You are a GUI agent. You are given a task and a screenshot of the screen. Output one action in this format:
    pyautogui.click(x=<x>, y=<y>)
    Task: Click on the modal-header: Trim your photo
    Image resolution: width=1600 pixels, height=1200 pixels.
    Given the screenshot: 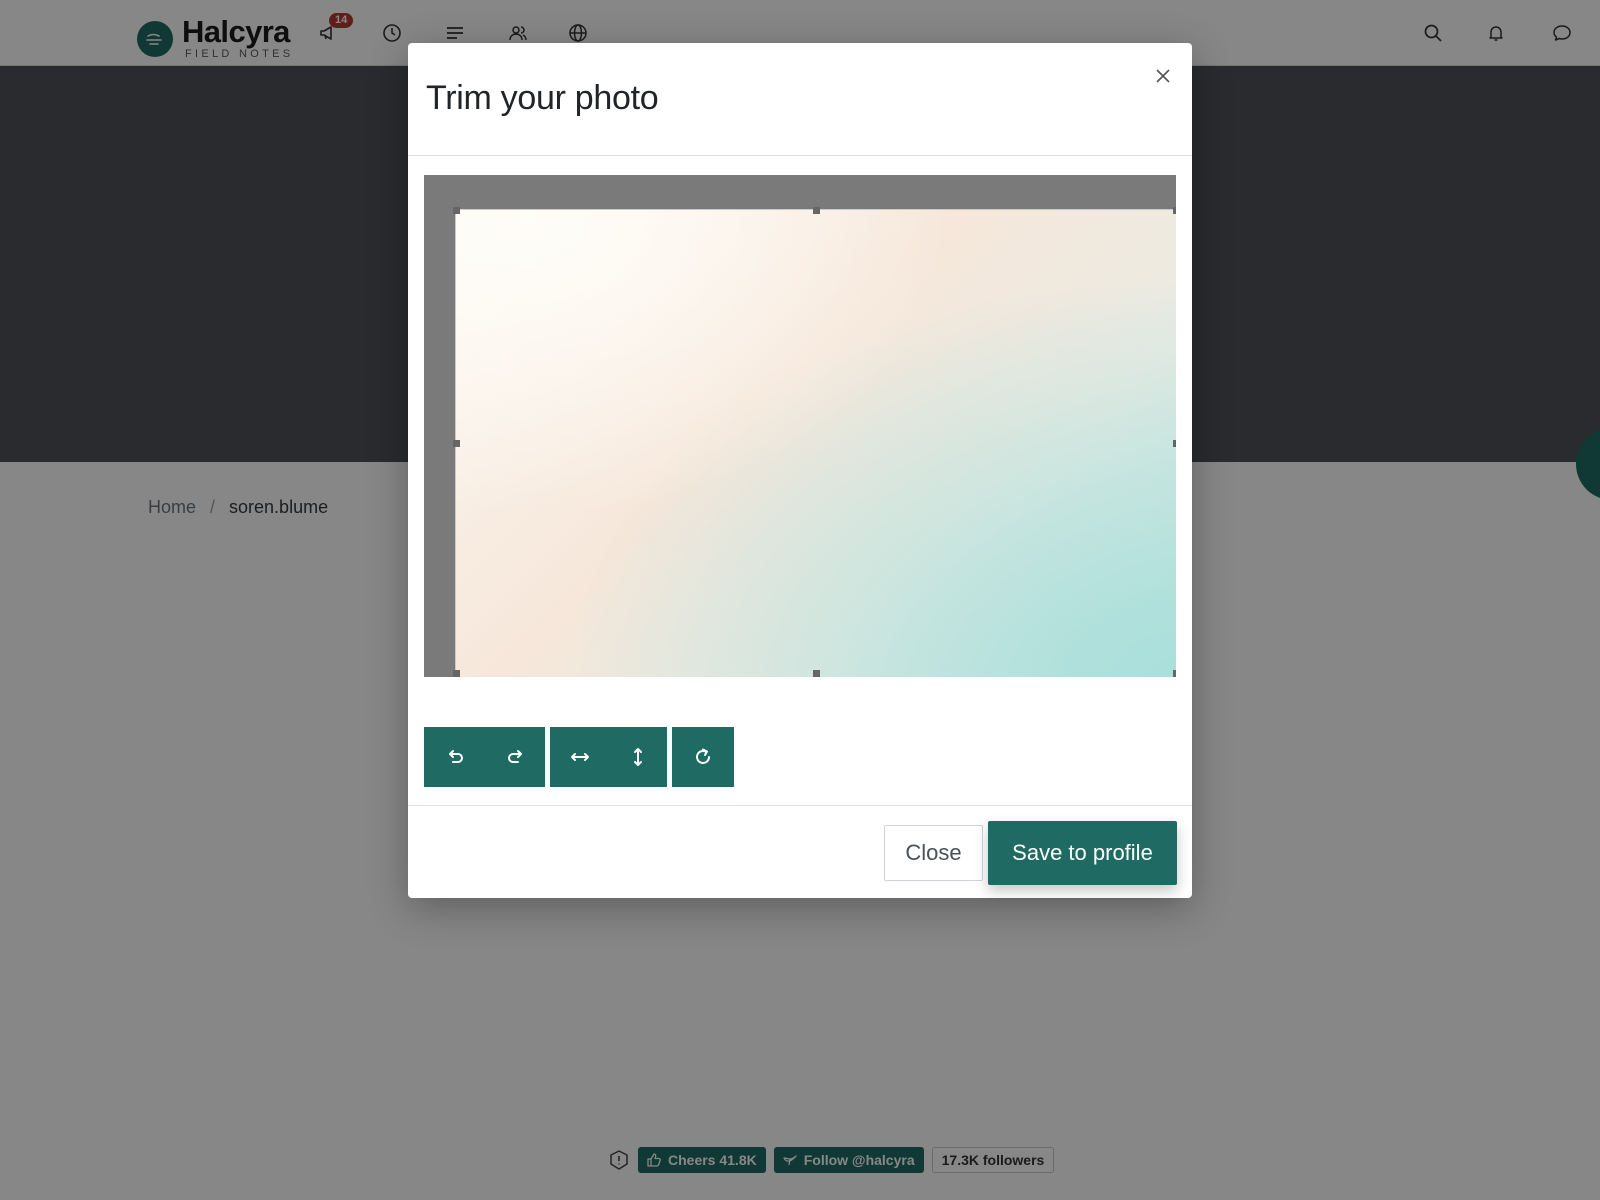 What is the action you would take?
    pyautogui.click(x=800, y=99)
    